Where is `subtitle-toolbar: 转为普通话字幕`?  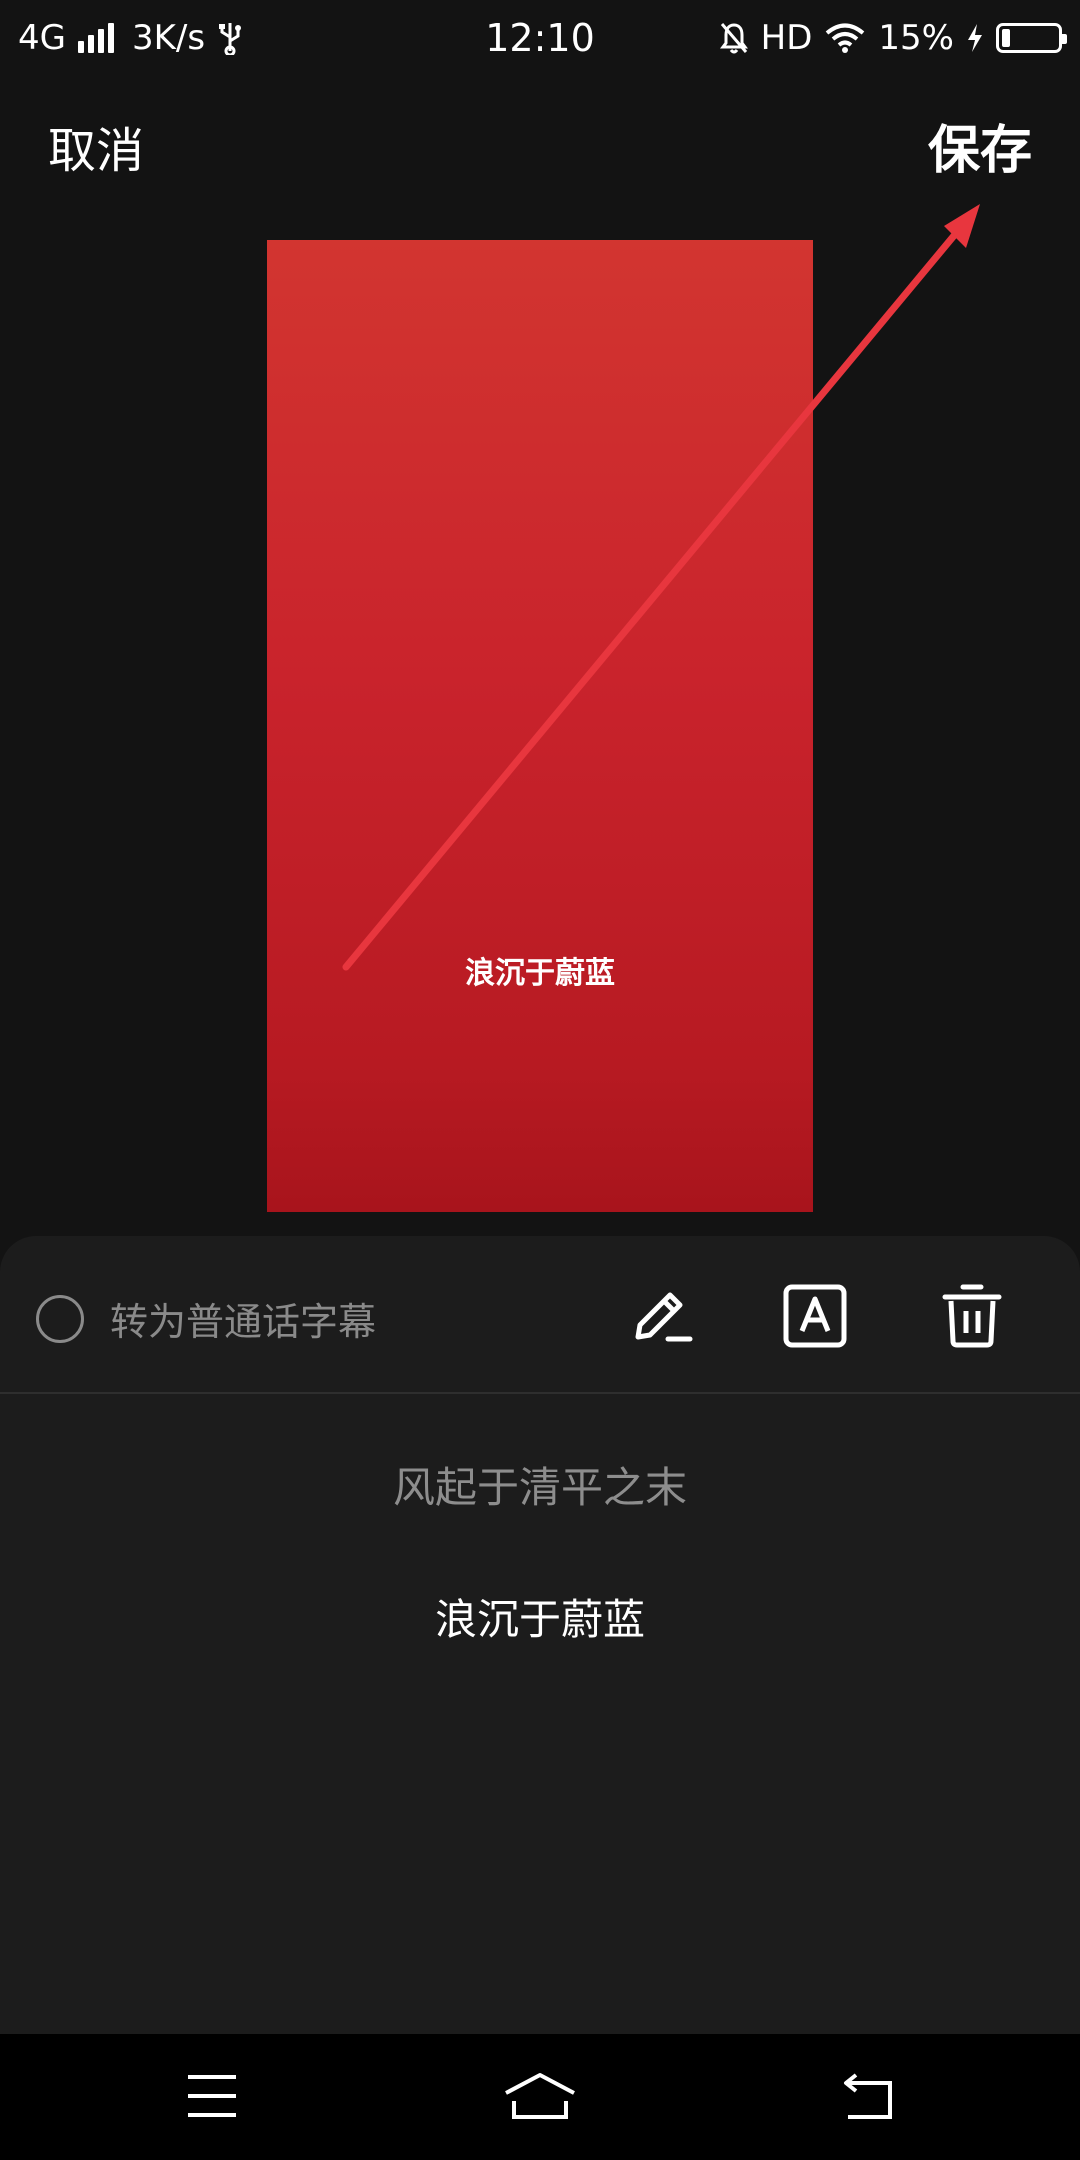 subtitle-toolbar: 转为普通话字幕 is located at coordinates (540, 1315).